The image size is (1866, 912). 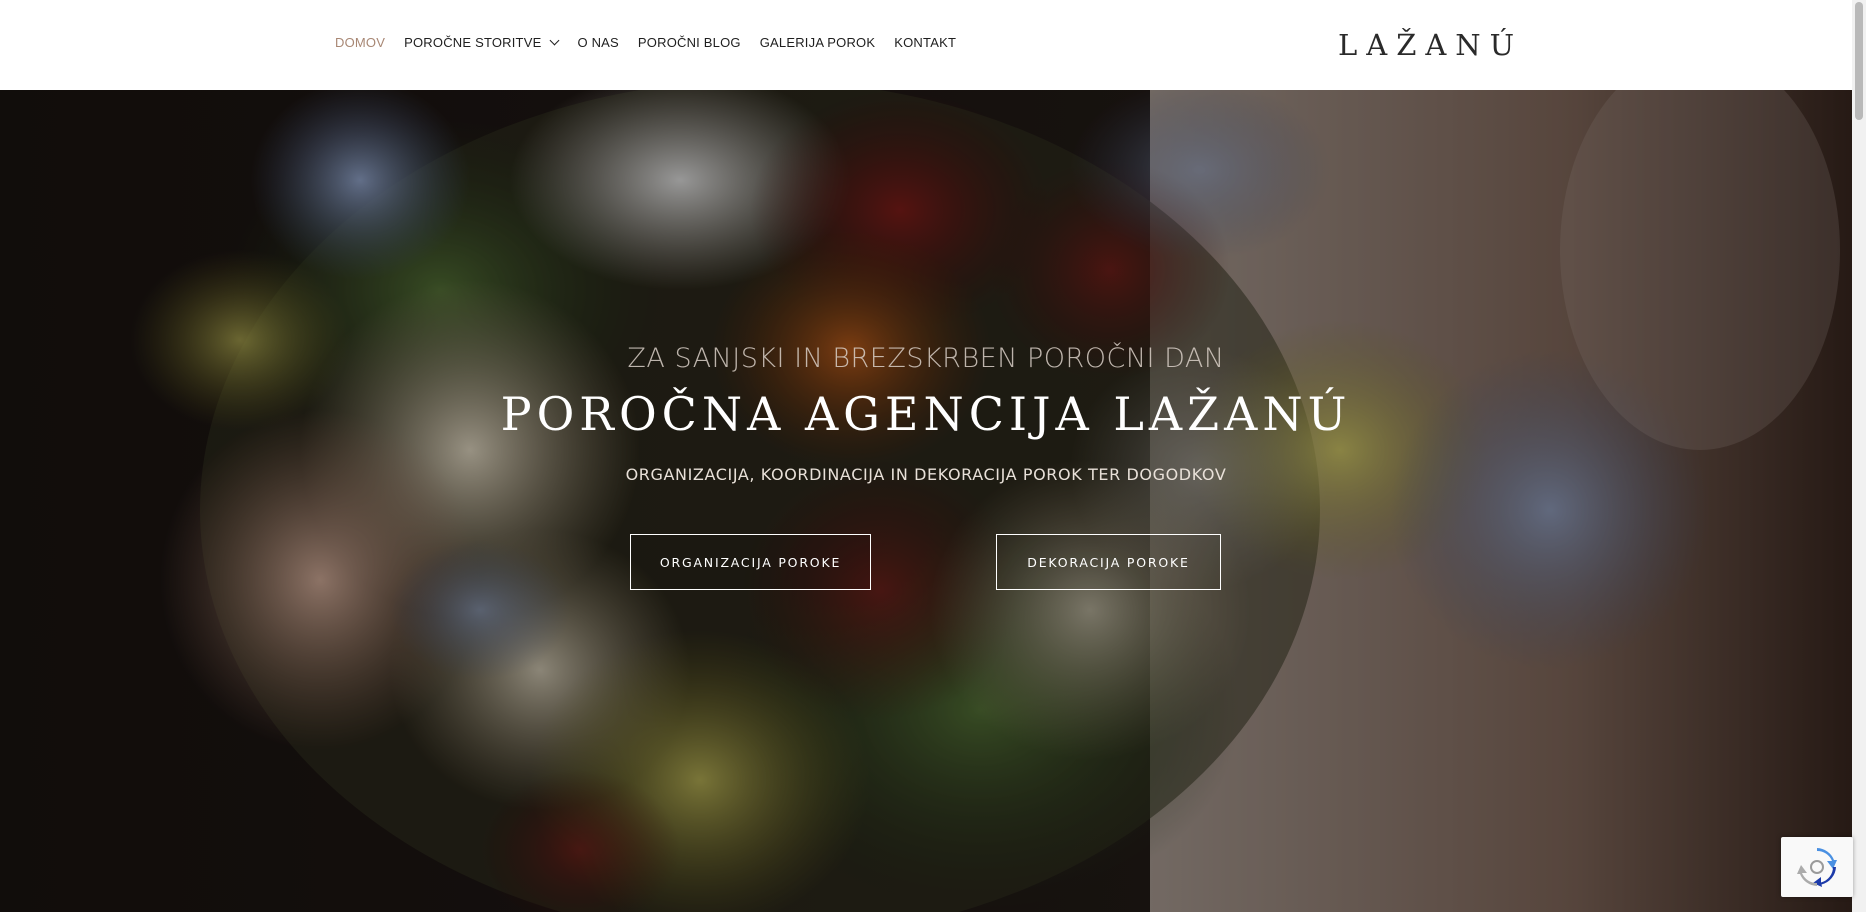 I want to click on logo-text: LAŽANÚ, so click(x=1431, y=45).